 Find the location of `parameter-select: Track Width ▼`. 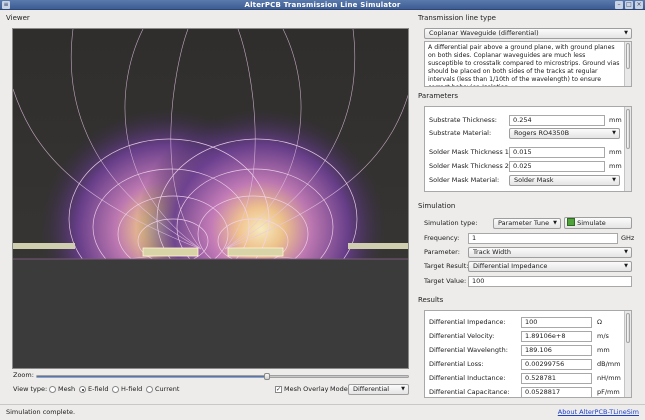

parameter-select: Track Width ▼ is located at coordinates (550, 252).